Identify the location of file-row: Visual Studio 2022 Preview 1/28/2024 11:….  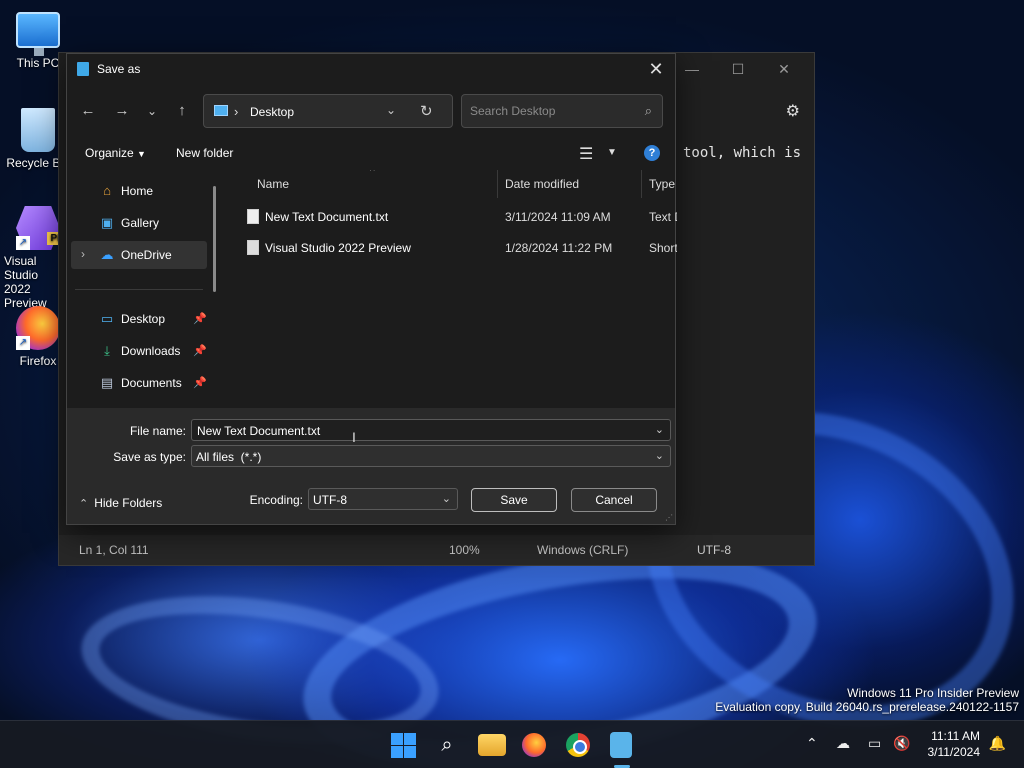
(452, 248).